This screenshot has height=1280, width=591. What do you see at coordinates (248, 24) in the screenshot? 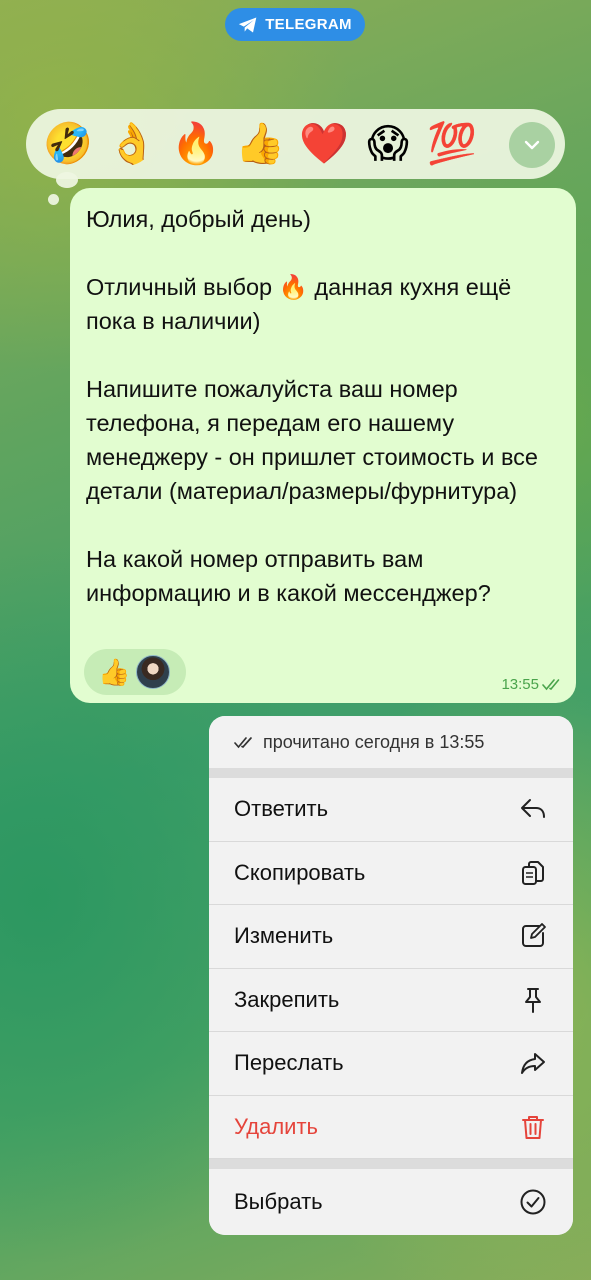
I see `telegram-plane-icon` at bounding box center [248, 24].